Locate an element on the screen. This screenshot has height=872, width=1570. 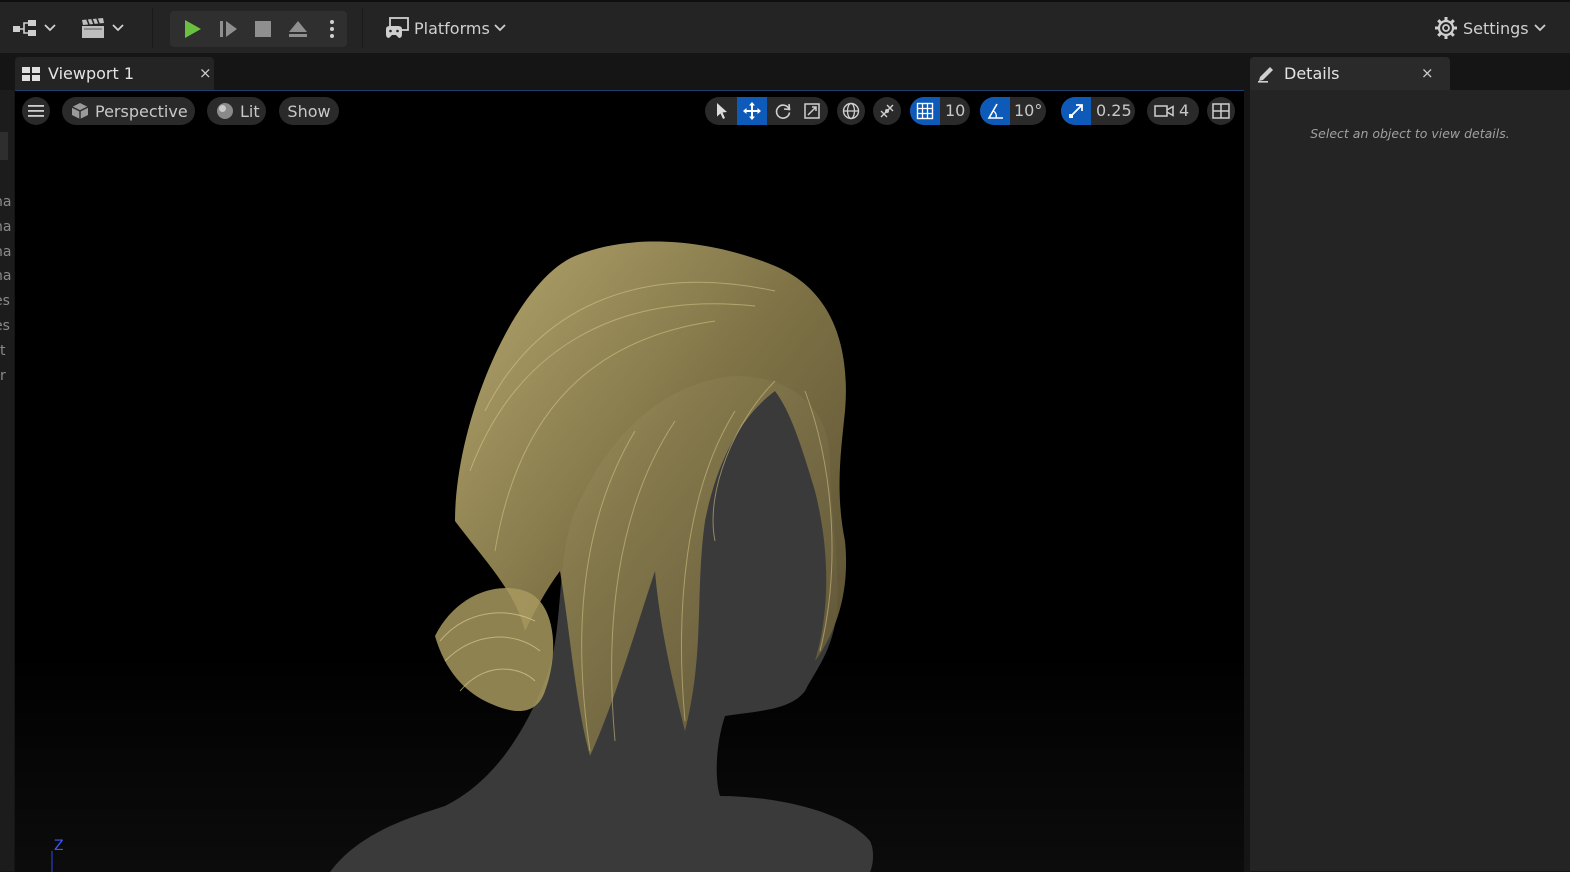
coordinate-system-button is located at coordinates (851, 111).